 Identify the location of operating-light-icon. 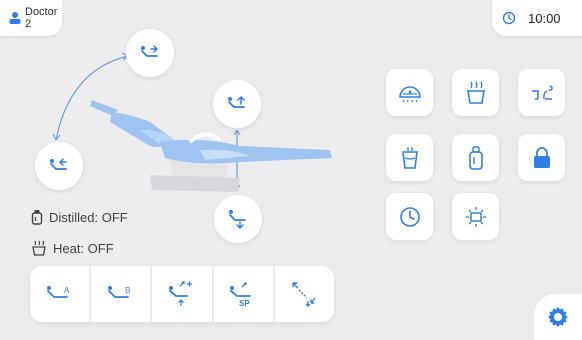
(410, 93).